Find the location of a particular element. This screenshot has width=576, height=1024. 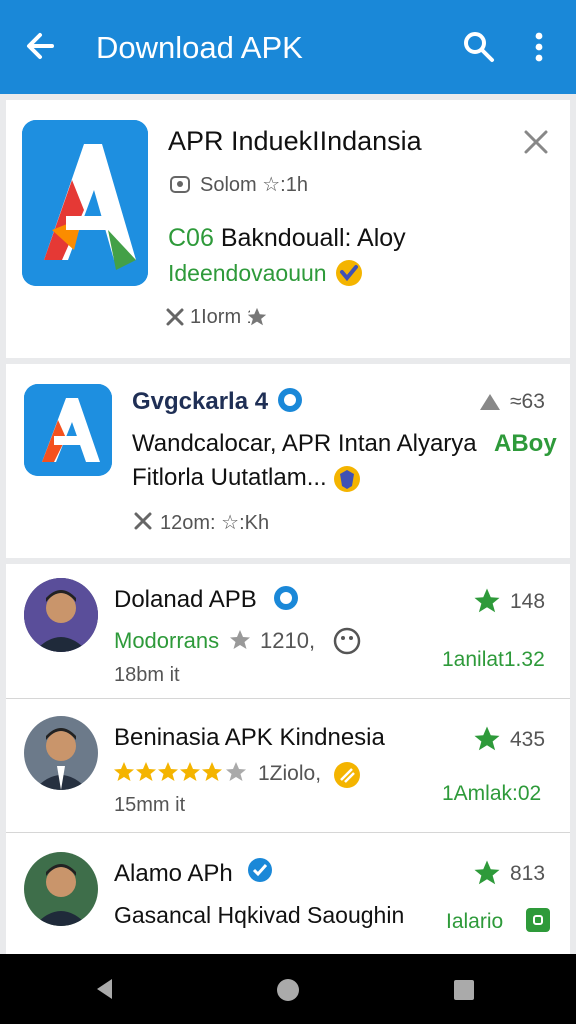

nav-home-icon is located at coordinates (288, 990).